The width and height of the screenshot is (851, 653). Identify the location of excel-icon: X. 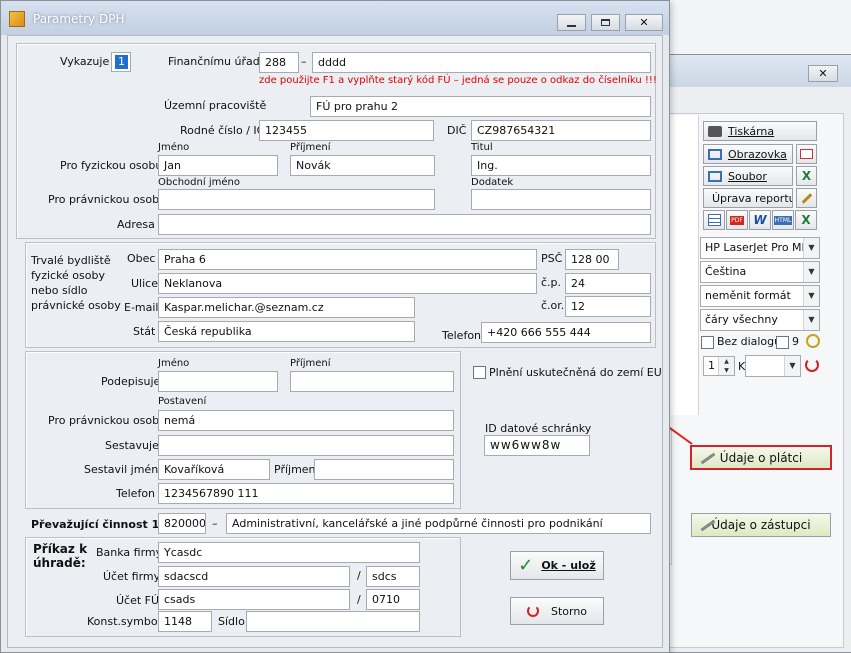
(806, 176).